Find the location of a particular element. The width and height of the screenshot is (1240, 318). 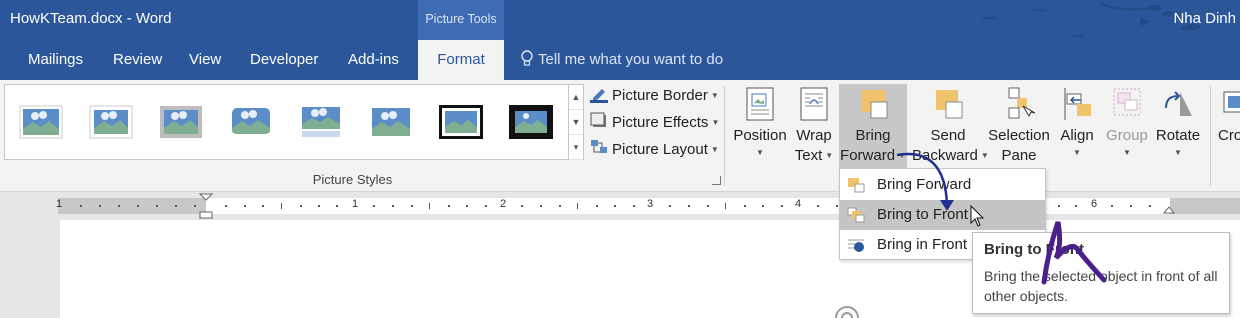

picture-effects-button: Picture Effects ▼ is located at coordinates (654, 123).